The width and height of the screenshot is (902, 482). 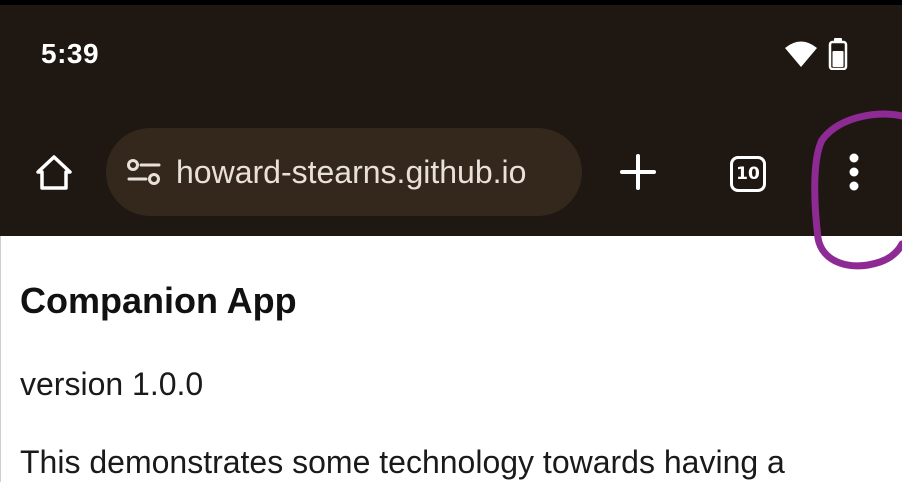 I want to click on tune-icon, so click(x=144, y=172).